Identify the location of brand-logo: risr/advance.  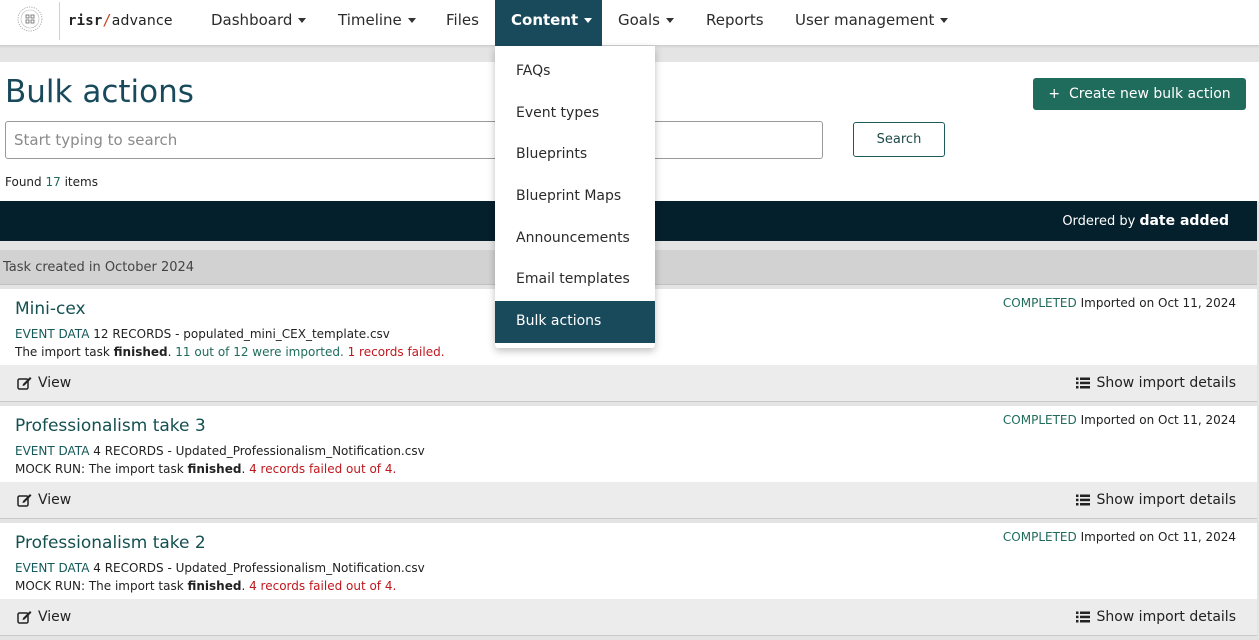
(120, 20).